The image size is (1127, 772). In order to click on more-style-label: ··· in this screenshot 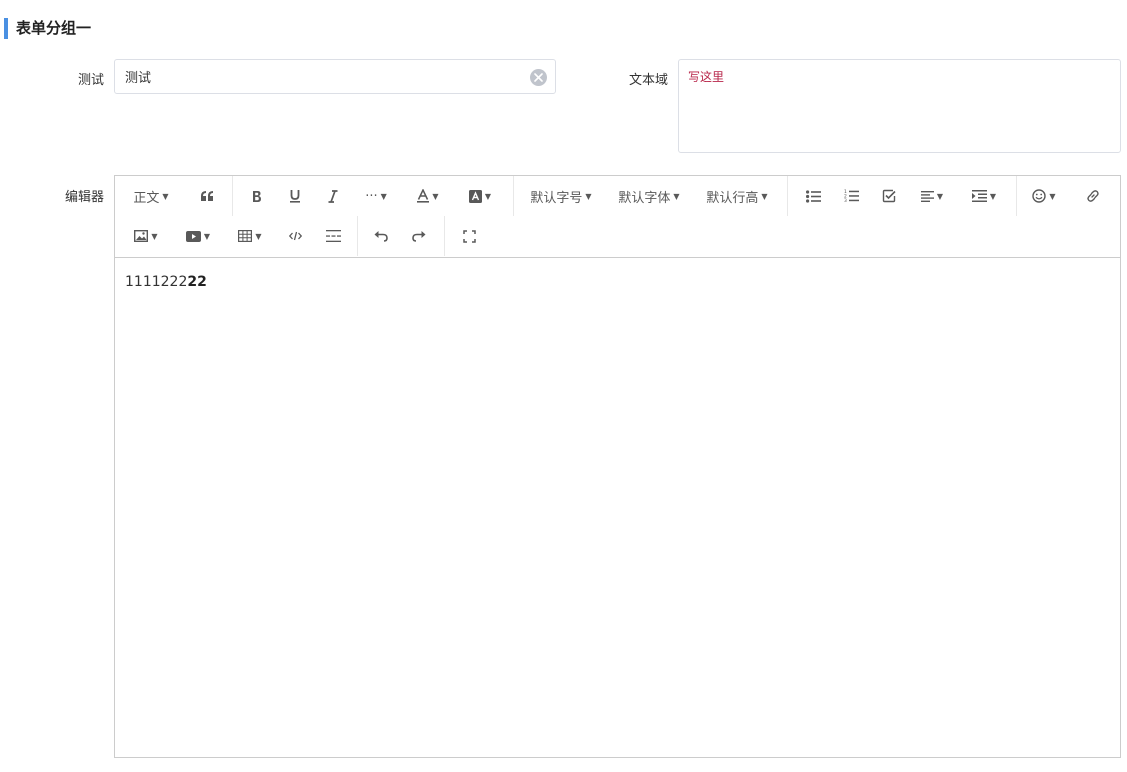, I will do `click(371, 196)`.